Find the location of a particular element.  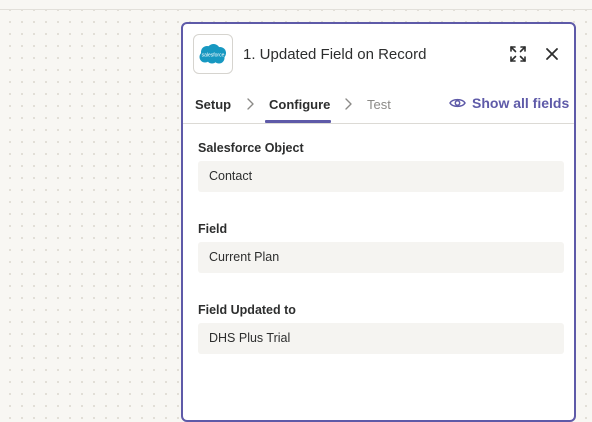

panel-header: salesforce 1. Updated Field on Record is located at coordinates (378, 54).